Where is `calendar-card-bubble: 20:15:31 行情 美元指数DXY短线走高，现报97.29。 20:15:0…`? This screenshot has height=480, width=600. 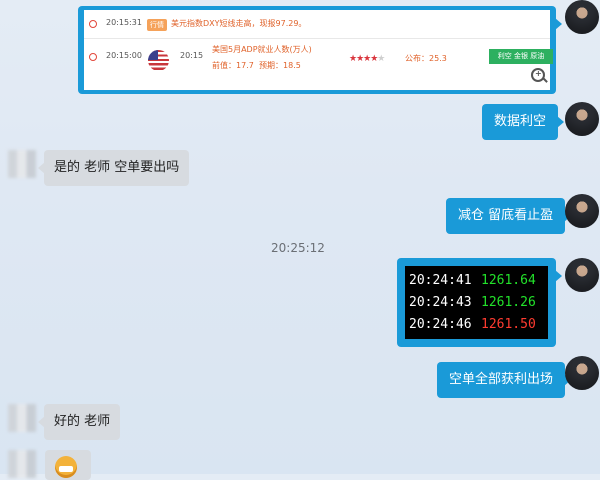
calendar-card-bubble: 20:15:31 行情 美元指数DXY短线走高，现报97.29。 20:15:0… is located at coordinates (320, 50).